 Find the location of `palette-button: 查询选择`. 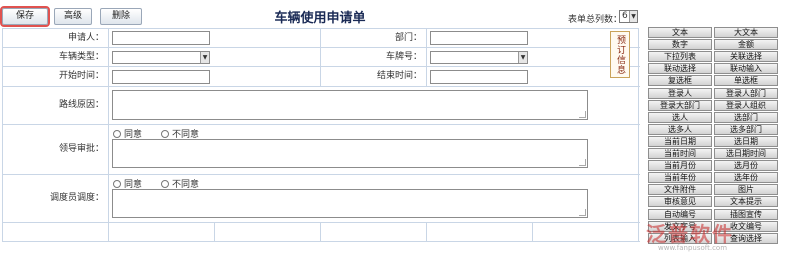

palette-button: 查询选择 is located at coordinates (746, 238).